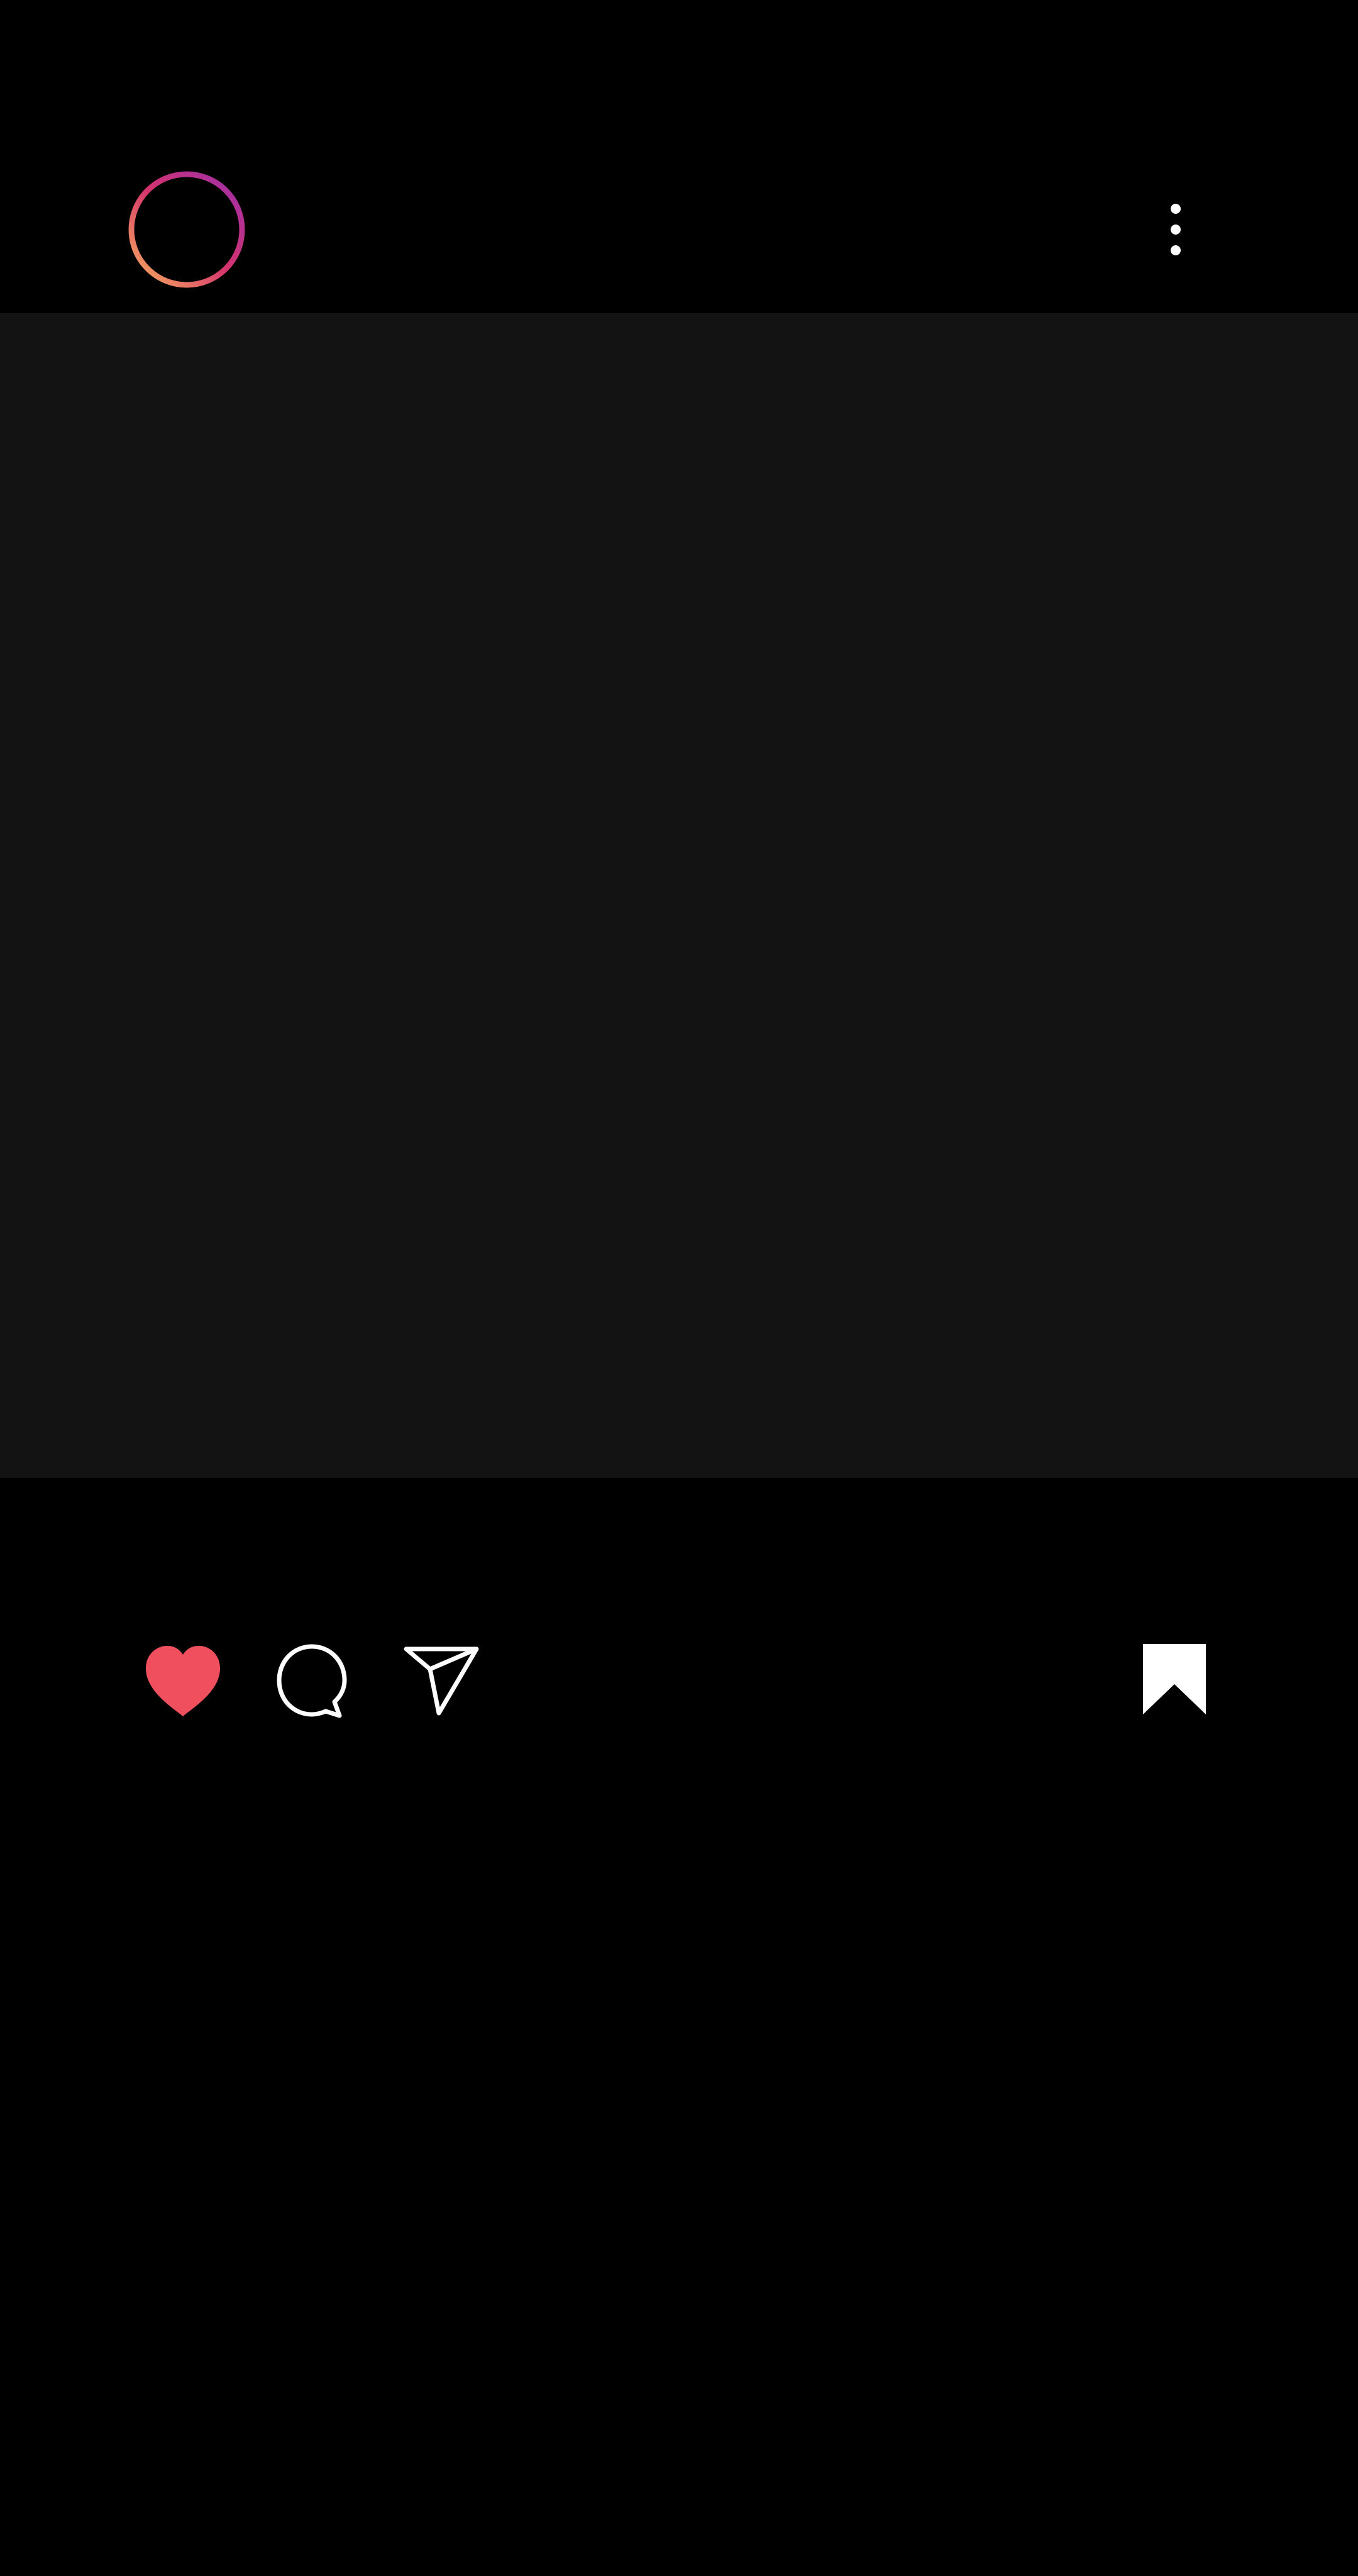 The image size is (1358, 2576). I want to click on share-button, so click(441, 1680).